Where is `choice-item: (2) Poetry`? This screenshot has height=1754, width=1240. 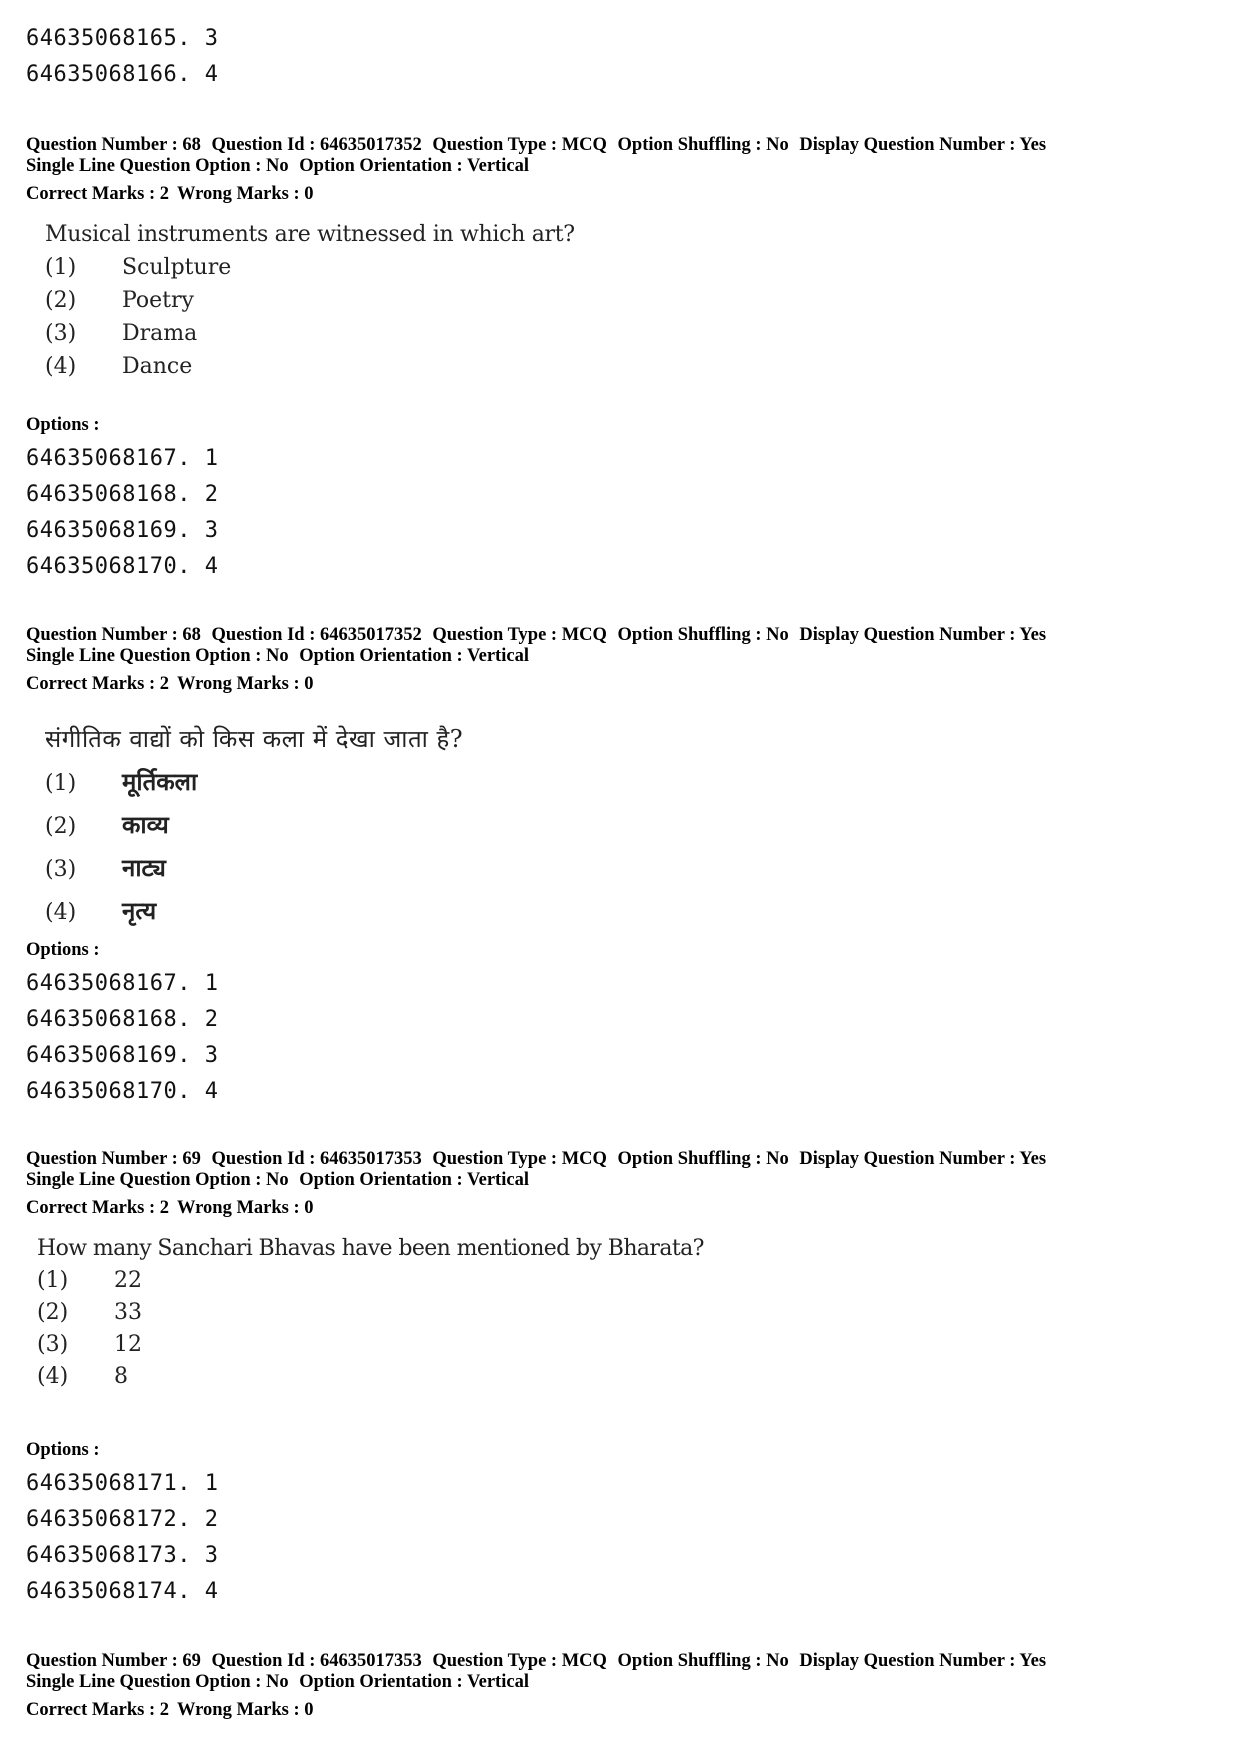 choice-item: (2) Poetry is located at coordinates (310, 300).